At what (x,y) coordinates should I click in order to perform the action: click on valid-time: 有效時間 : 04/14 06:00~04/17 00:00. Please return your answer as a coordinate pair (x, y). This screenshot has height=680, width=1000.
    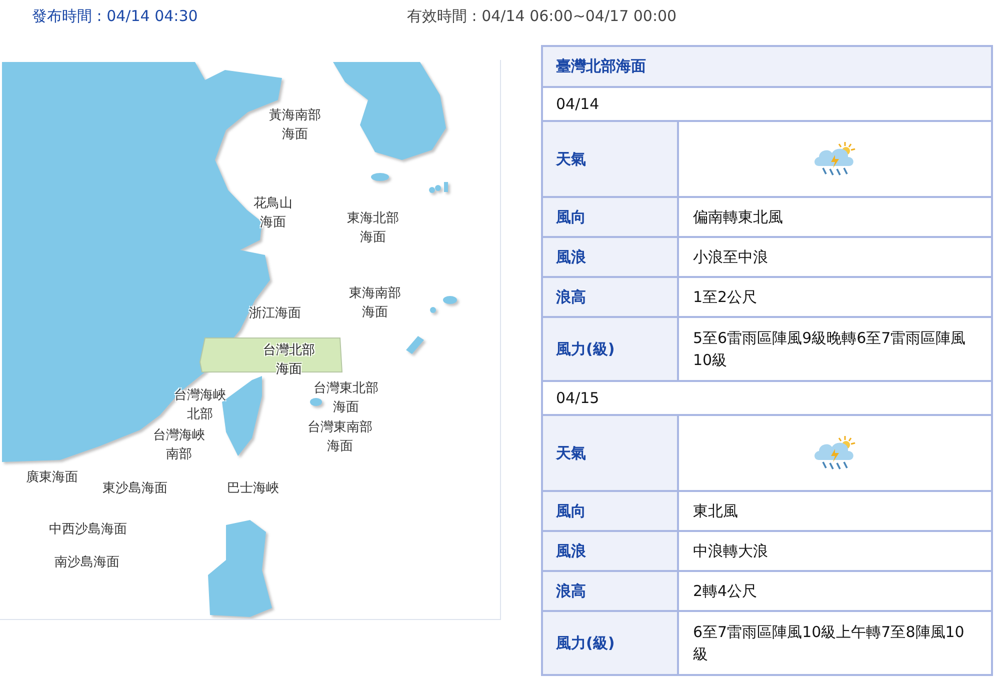
    Looking at the image, I should click on (542, 16).